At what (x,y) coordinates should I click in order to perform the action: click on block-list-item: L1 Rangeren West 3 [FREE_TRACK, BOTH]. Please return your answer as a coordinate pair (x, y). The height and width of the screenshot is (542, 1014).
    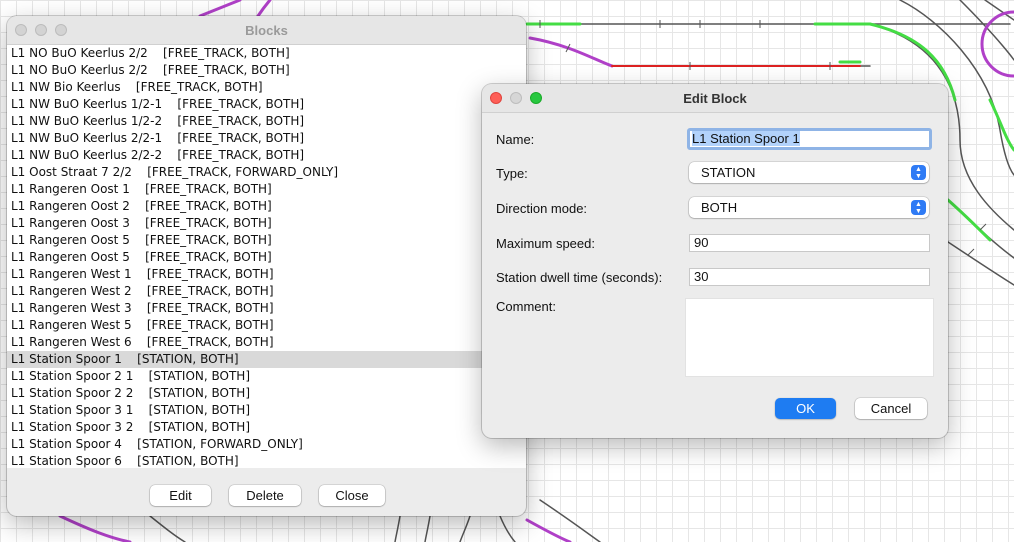
    Looking at the image, I should click on (266, 308).